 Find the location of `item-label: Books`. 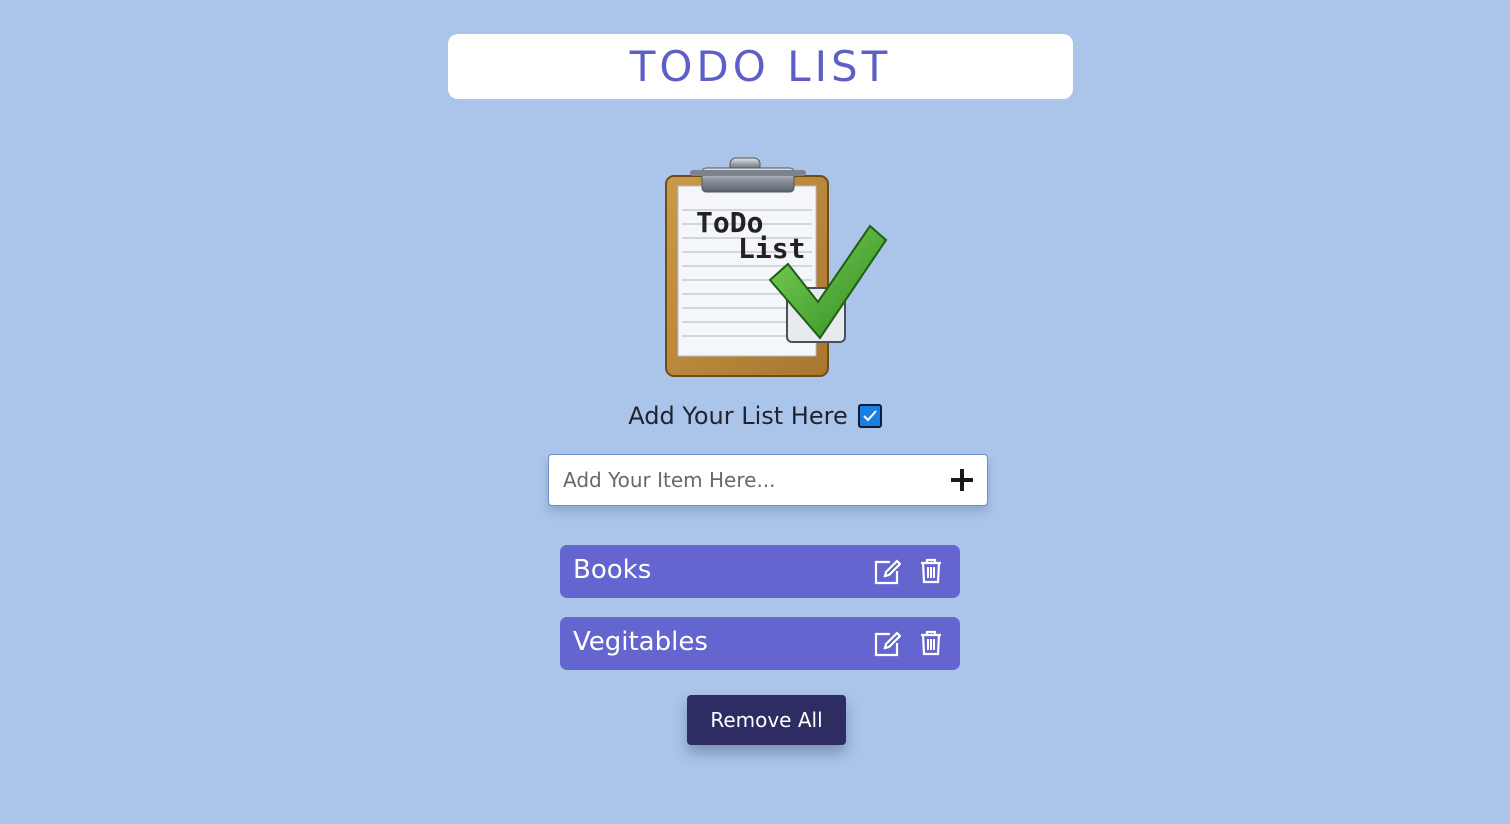

item-label: Books is located at coordinates (612, 570).